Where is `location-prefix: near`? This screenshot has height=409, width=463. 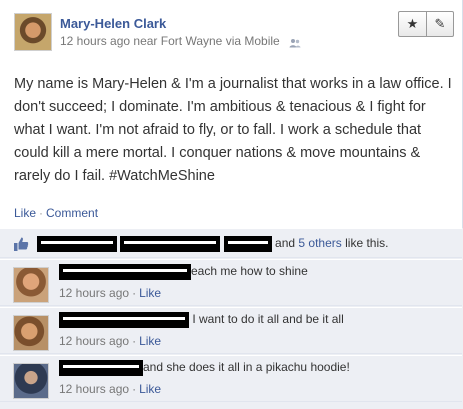 location-prefix: near is located at coordinates (145, 41).